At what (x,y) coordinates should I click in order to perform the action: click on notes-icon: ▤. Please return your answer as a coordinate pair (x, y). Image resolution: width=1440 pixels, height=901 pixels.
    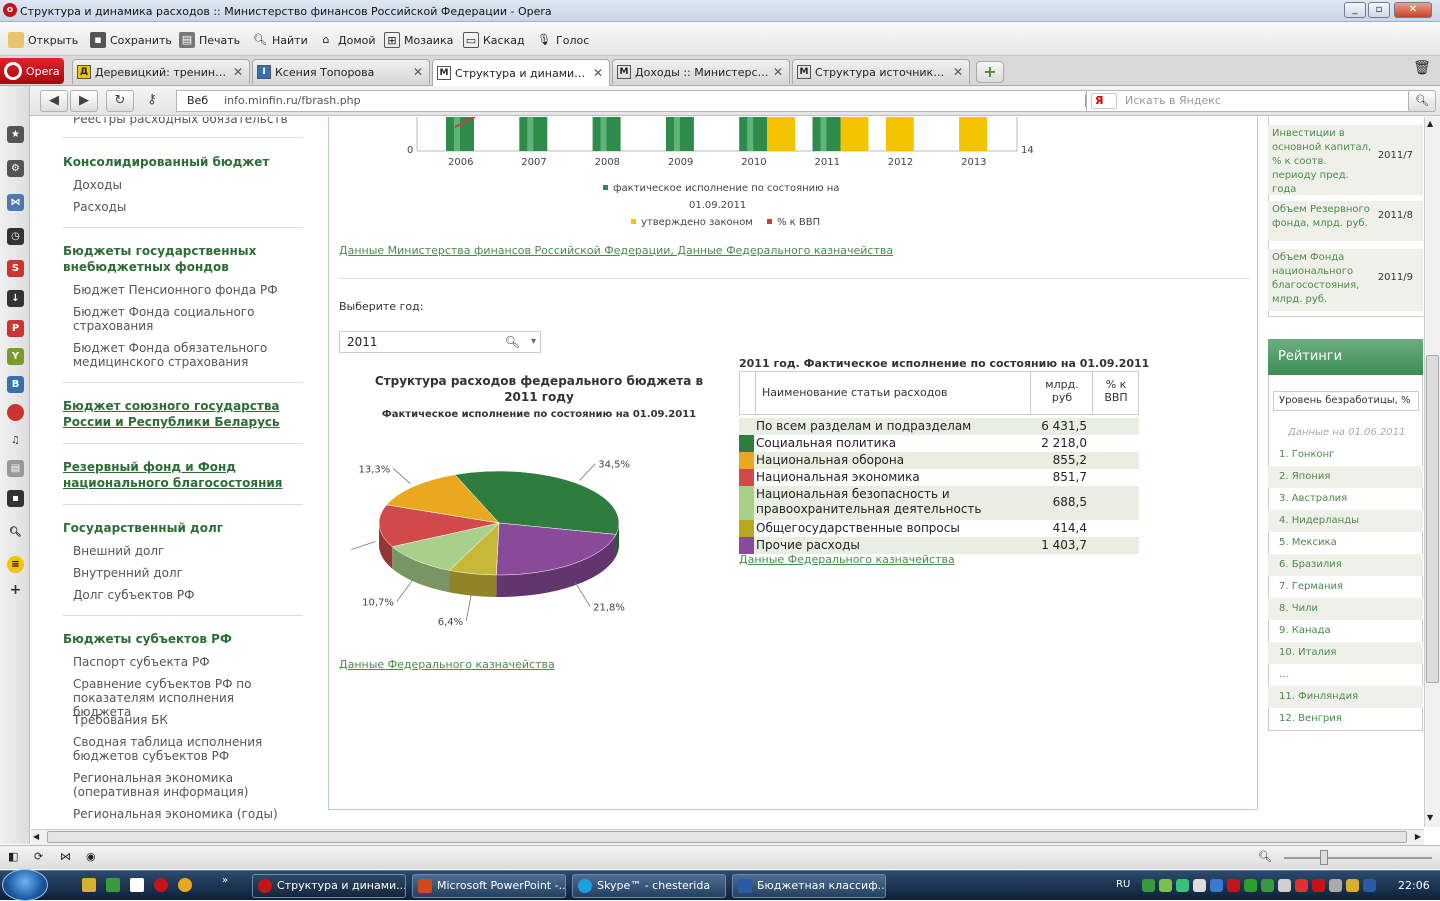
    Looking at the image, I should click on (15, 468).